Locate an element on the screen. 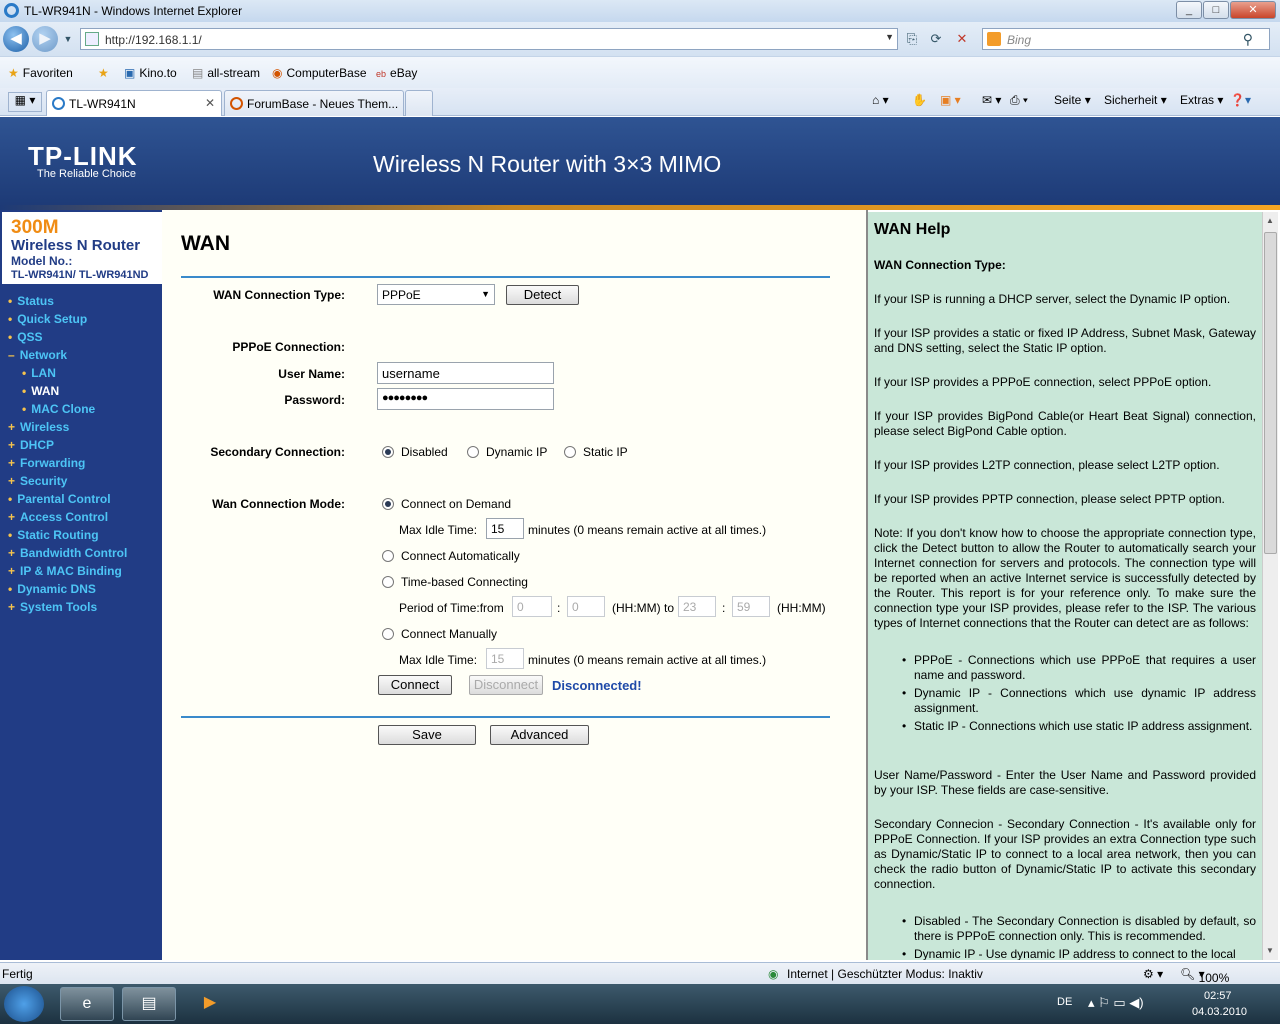 The image size is (1280, 1024). save-button: Save is located at coordinates (427, 735).